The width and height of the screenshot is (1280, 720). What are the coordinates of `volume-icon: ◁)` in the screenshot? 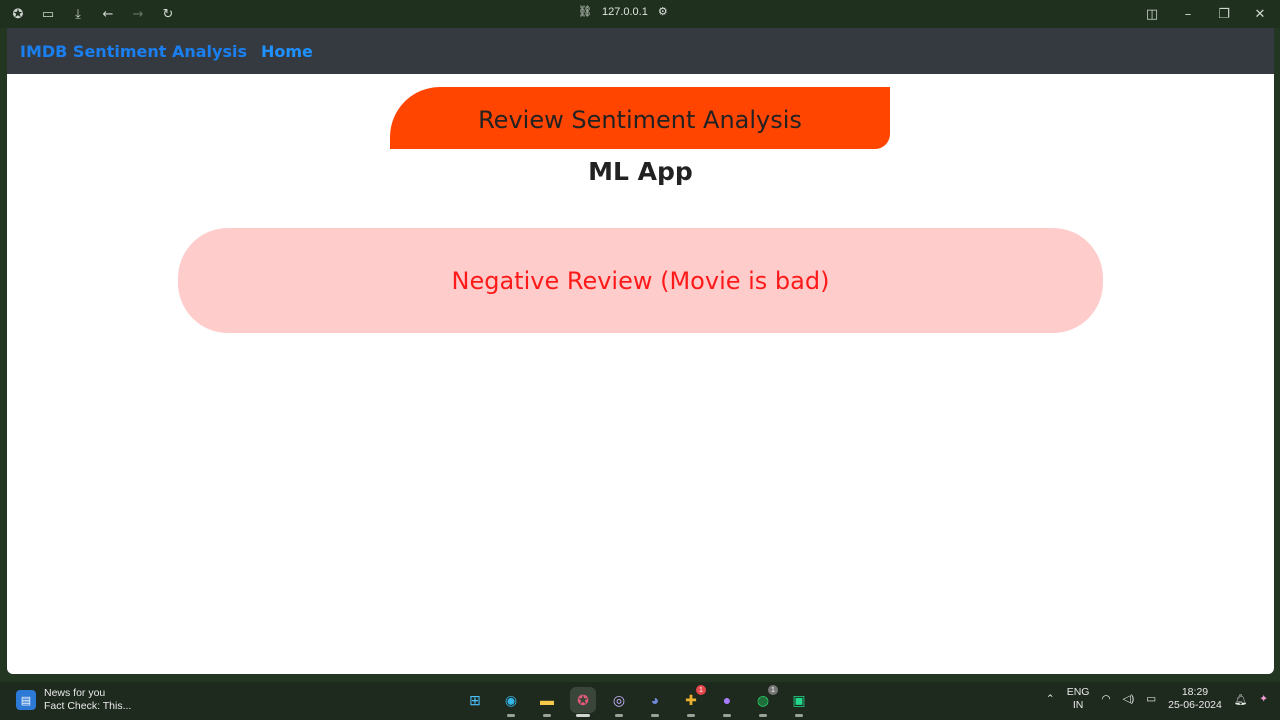 It's located at (1129, 699).